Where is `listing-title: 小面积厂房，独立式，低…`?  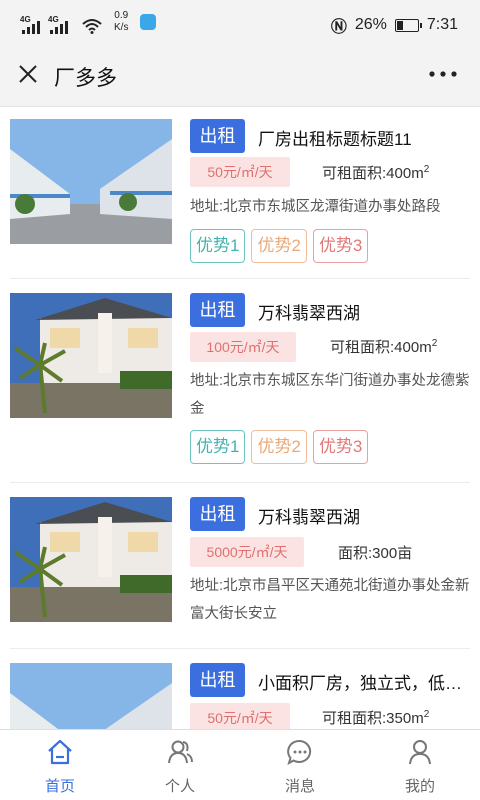 listing-title: 小面积厂房，独立式，低… is located at coordinates (360, 683).